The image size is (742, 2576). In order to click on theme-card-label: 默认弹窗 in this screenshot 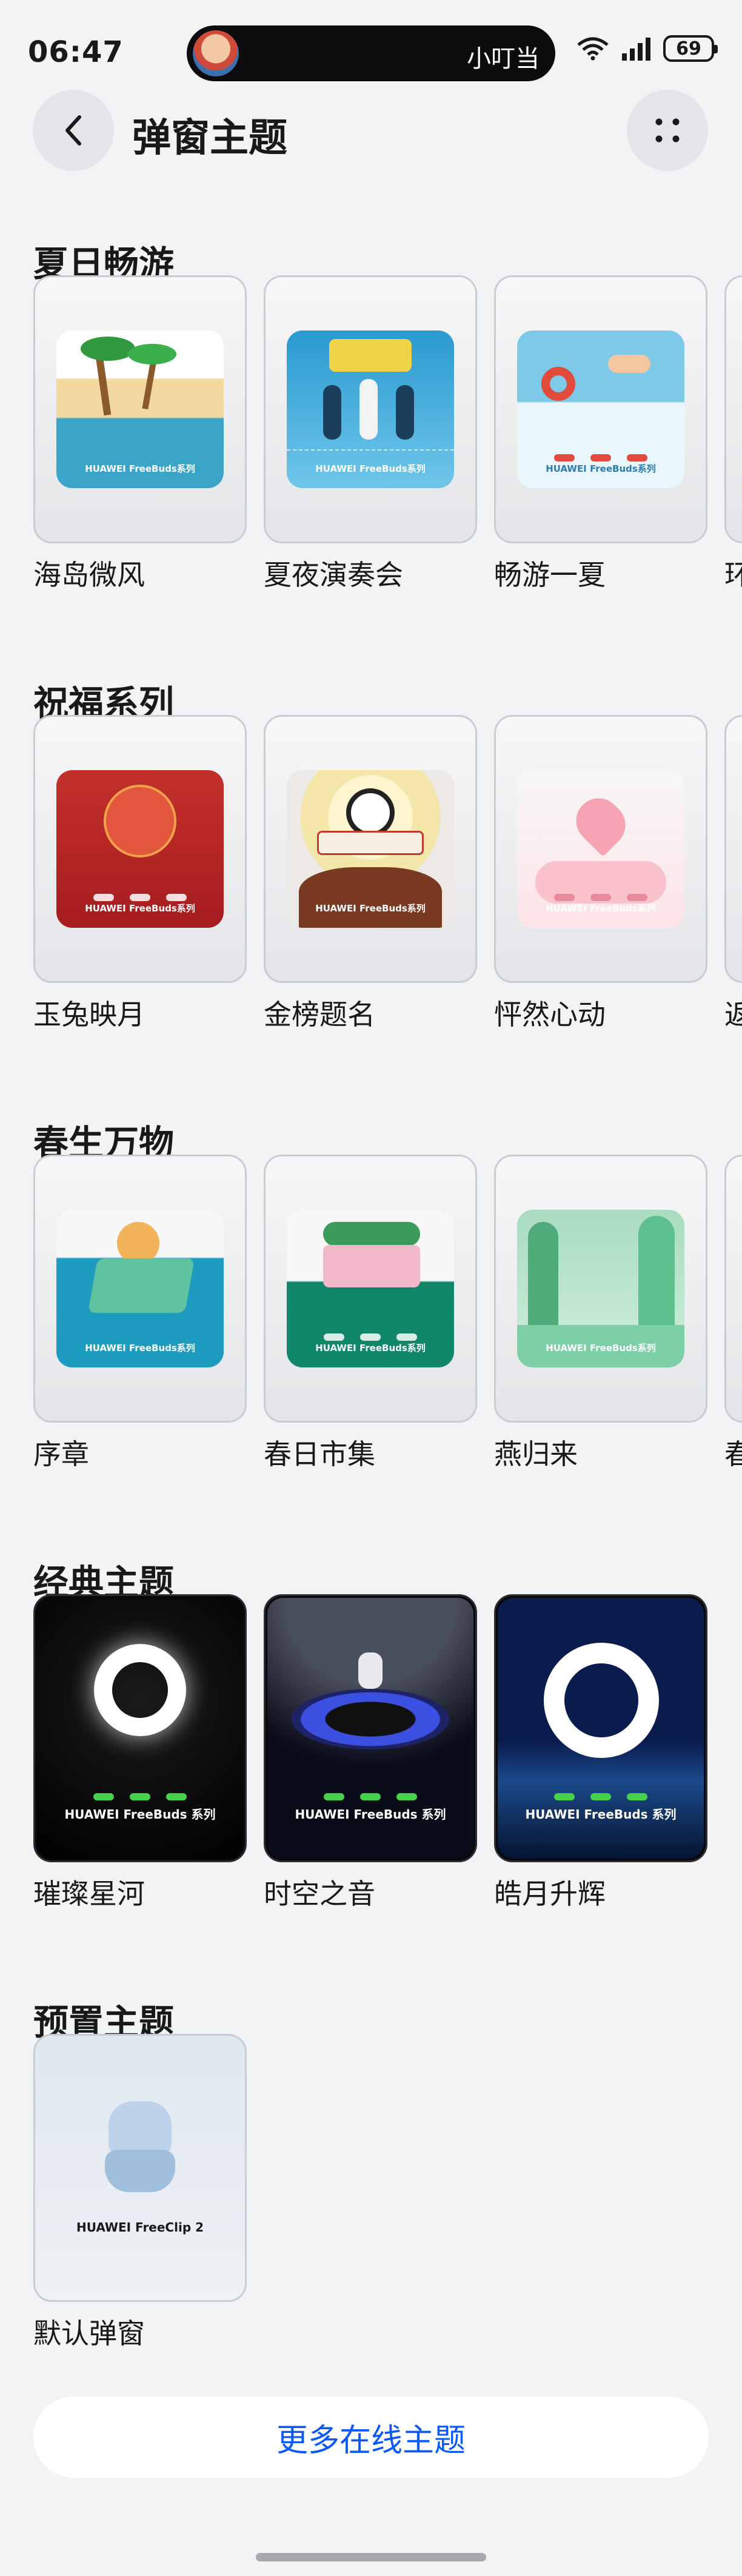, I will do `click(89, 2333)`.